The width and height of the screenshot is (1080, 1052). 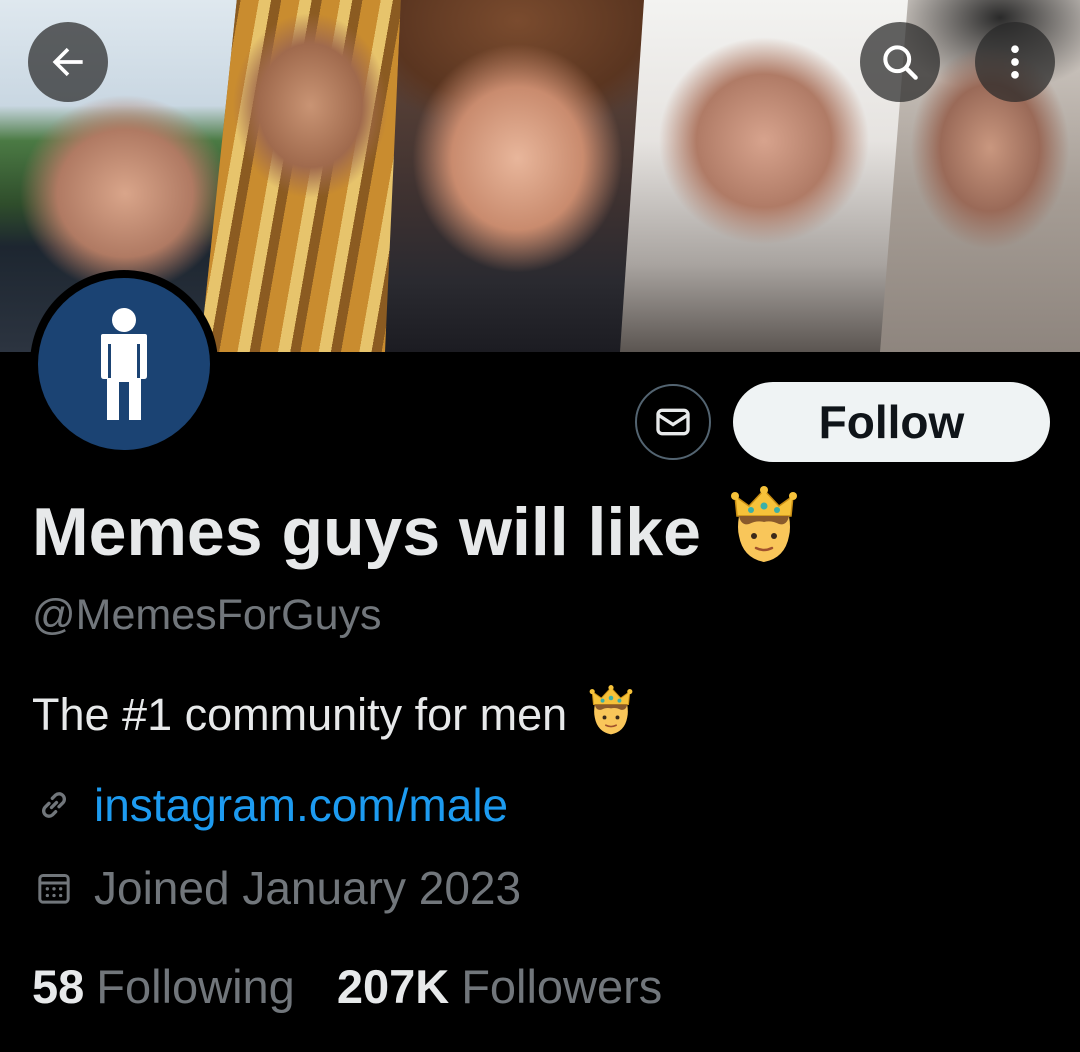 What do you see at coordinates (301, 805) in the screenshot?
I see `profile-link: instagram.com/male` at bounding box center [301, 805].